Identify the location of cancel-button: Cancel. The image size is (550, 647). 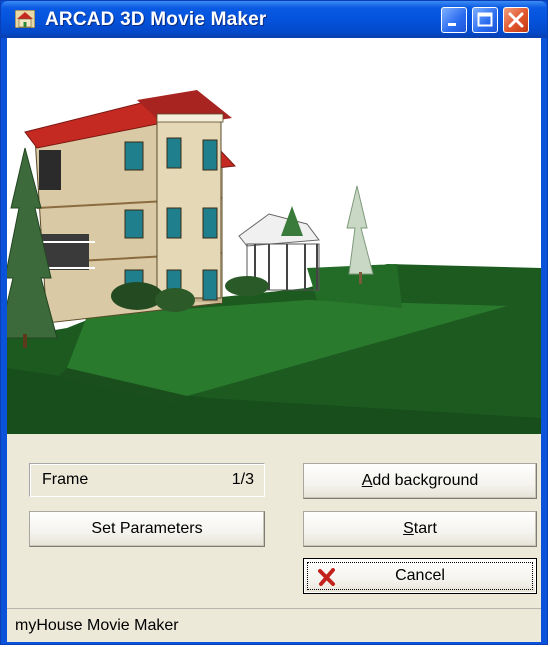
(420, 576).